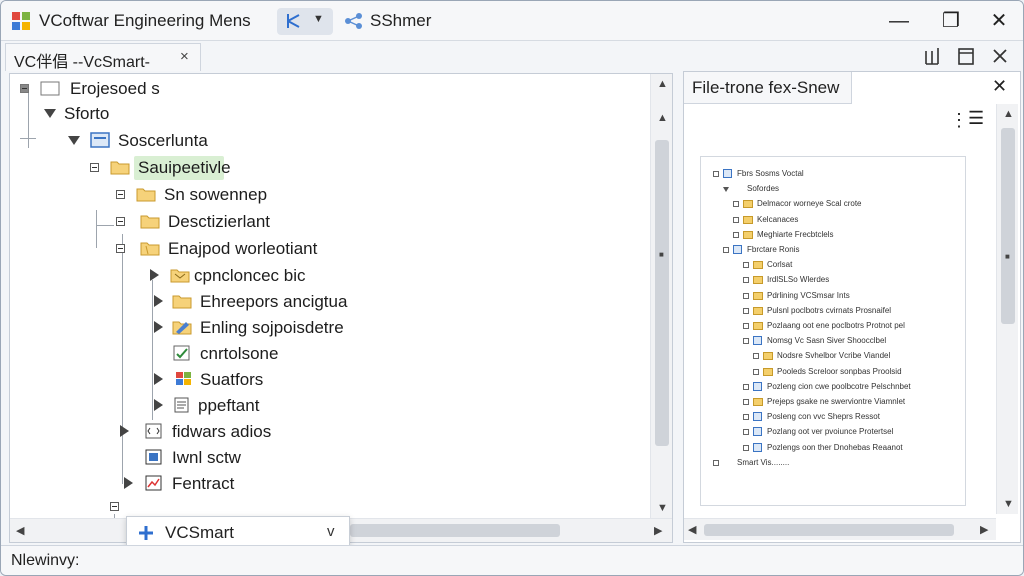 This screenshot has height=576, width=1024. What do you see at coordinates (328, 141) in the screenshot?
I see `tree-row: Soscerlunta` at bounding box center [328, 141].